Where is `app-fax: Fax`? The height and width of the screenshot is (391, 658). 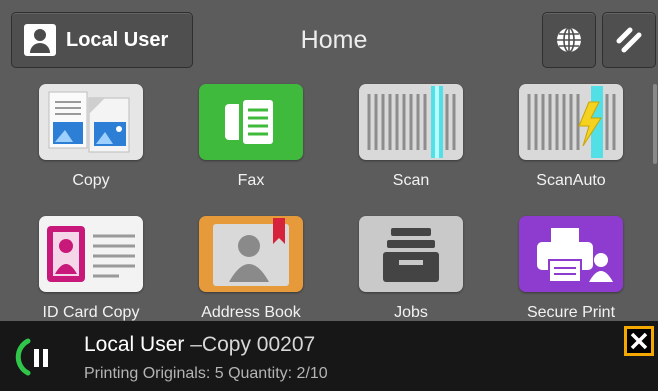 app-fax: Fax is located at coordinates (251, 137).